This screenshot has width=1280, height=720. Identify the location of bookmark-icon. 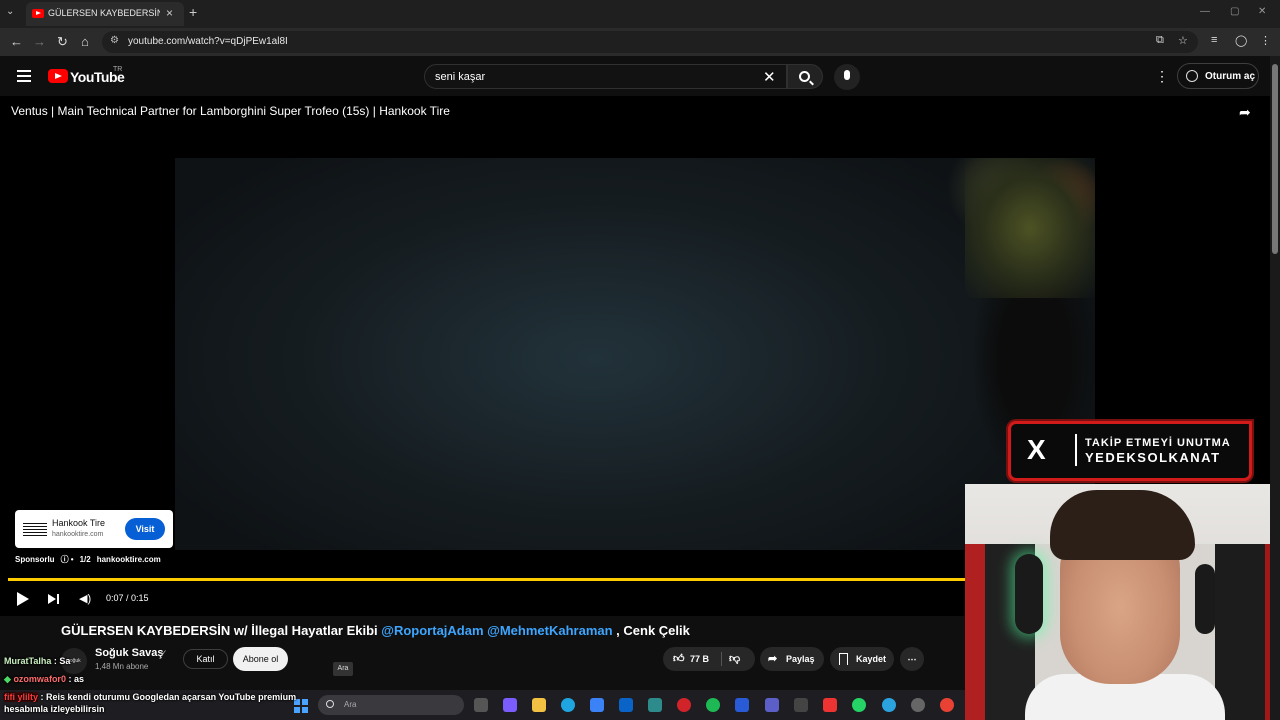
(843, 659).